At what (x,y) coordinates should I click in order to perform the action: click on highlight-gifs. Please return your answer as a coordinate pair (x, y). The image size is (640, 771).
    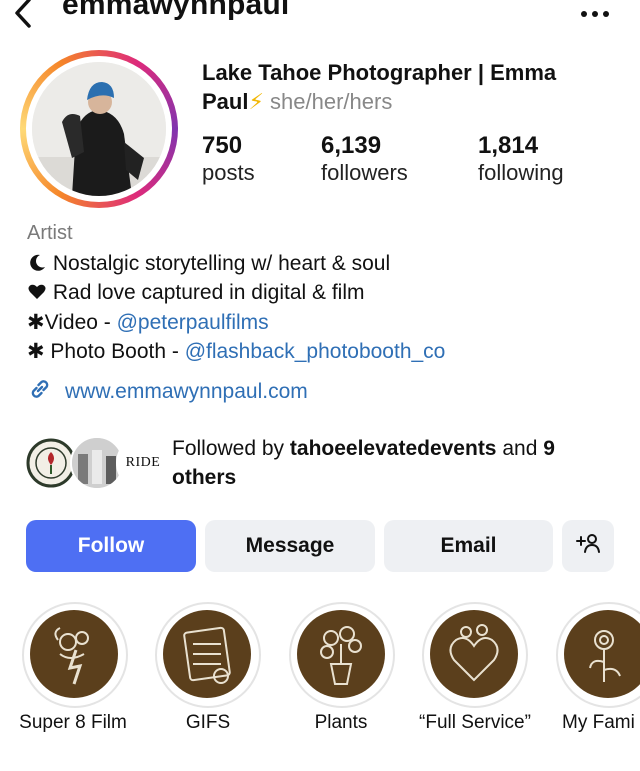
    Looking at the image, I should click on (208, 655).